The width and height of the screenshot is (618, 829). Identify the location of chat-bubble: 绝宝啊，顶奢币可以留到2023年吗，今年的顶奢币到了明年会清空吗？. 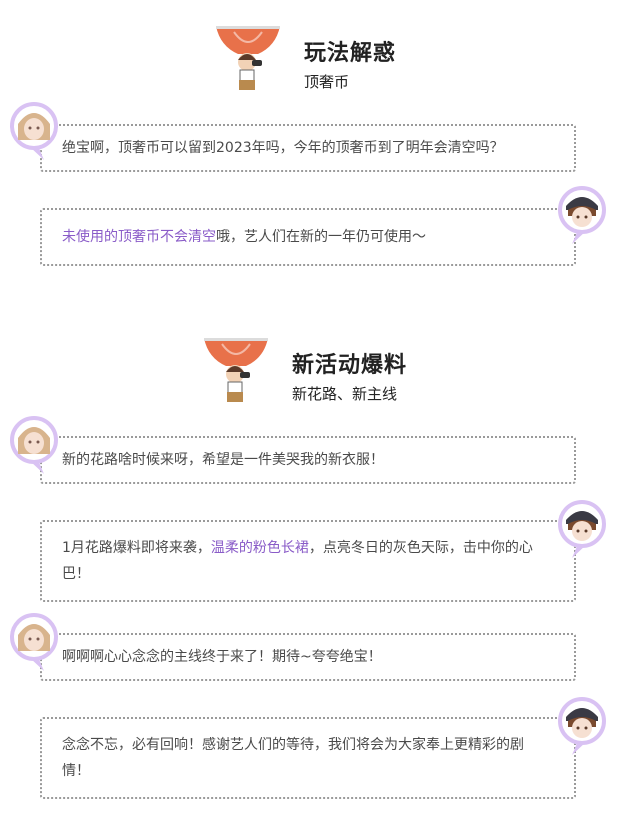
(308, 148).